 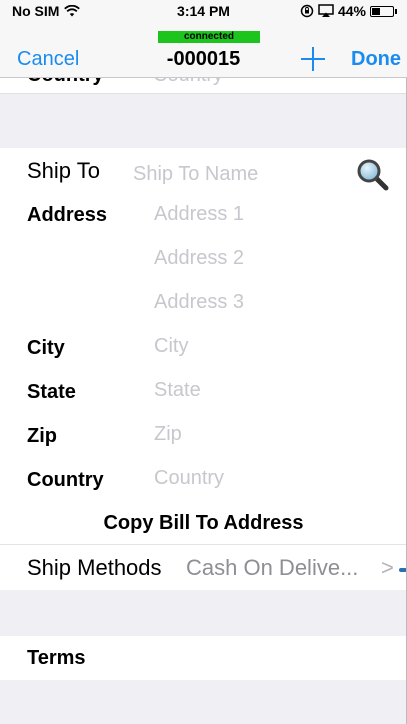 What do you see at coordinates (46, 348) in the screenshot?
I see `city-label: City` at bounding box center [46, 348].